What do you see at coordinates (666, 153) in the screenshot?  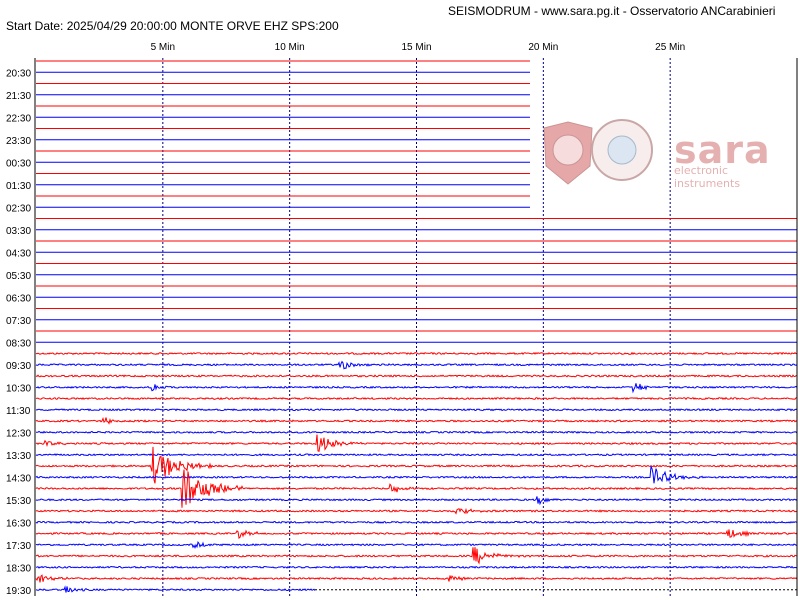 I see `sara-logo-watermark: sara electronic instruments` at bounding box center [666, 153].